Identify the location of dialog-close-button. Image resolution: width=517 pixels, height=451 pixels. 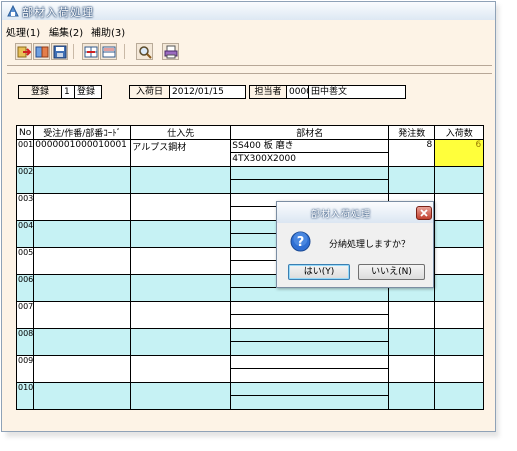
(424, 213).